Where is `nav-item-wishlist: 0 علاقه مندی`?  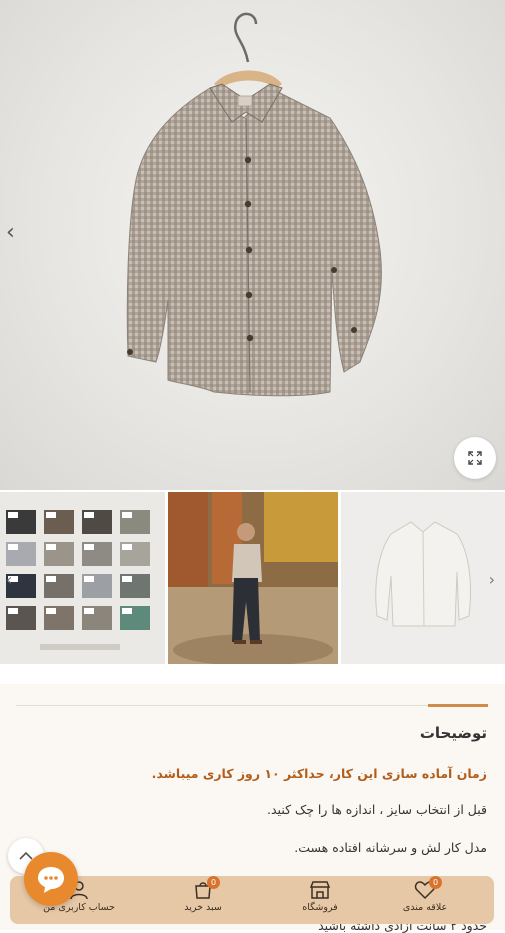 nav-item-wishlist: 0 علاقه مندی is located at coordinates (425, 900).